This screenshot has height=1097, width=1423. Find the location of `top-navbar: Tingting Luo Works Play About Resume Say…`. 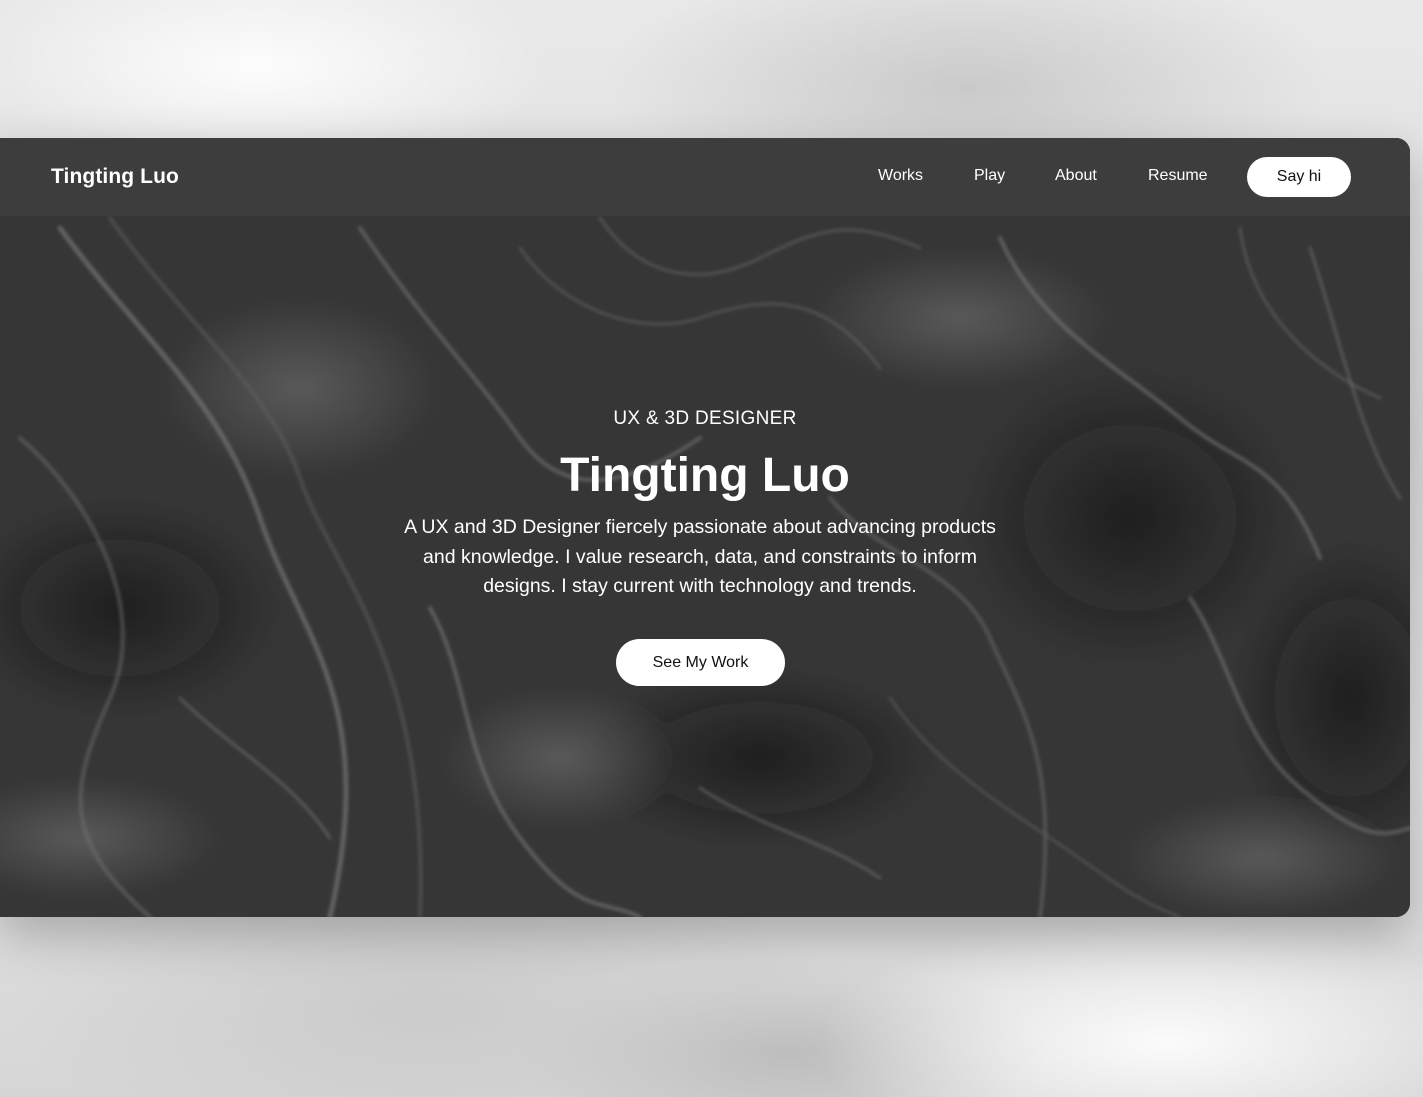

top-navbar: Tingting Luo Works Play About Resume Say… is located at coordinates (705, 177).